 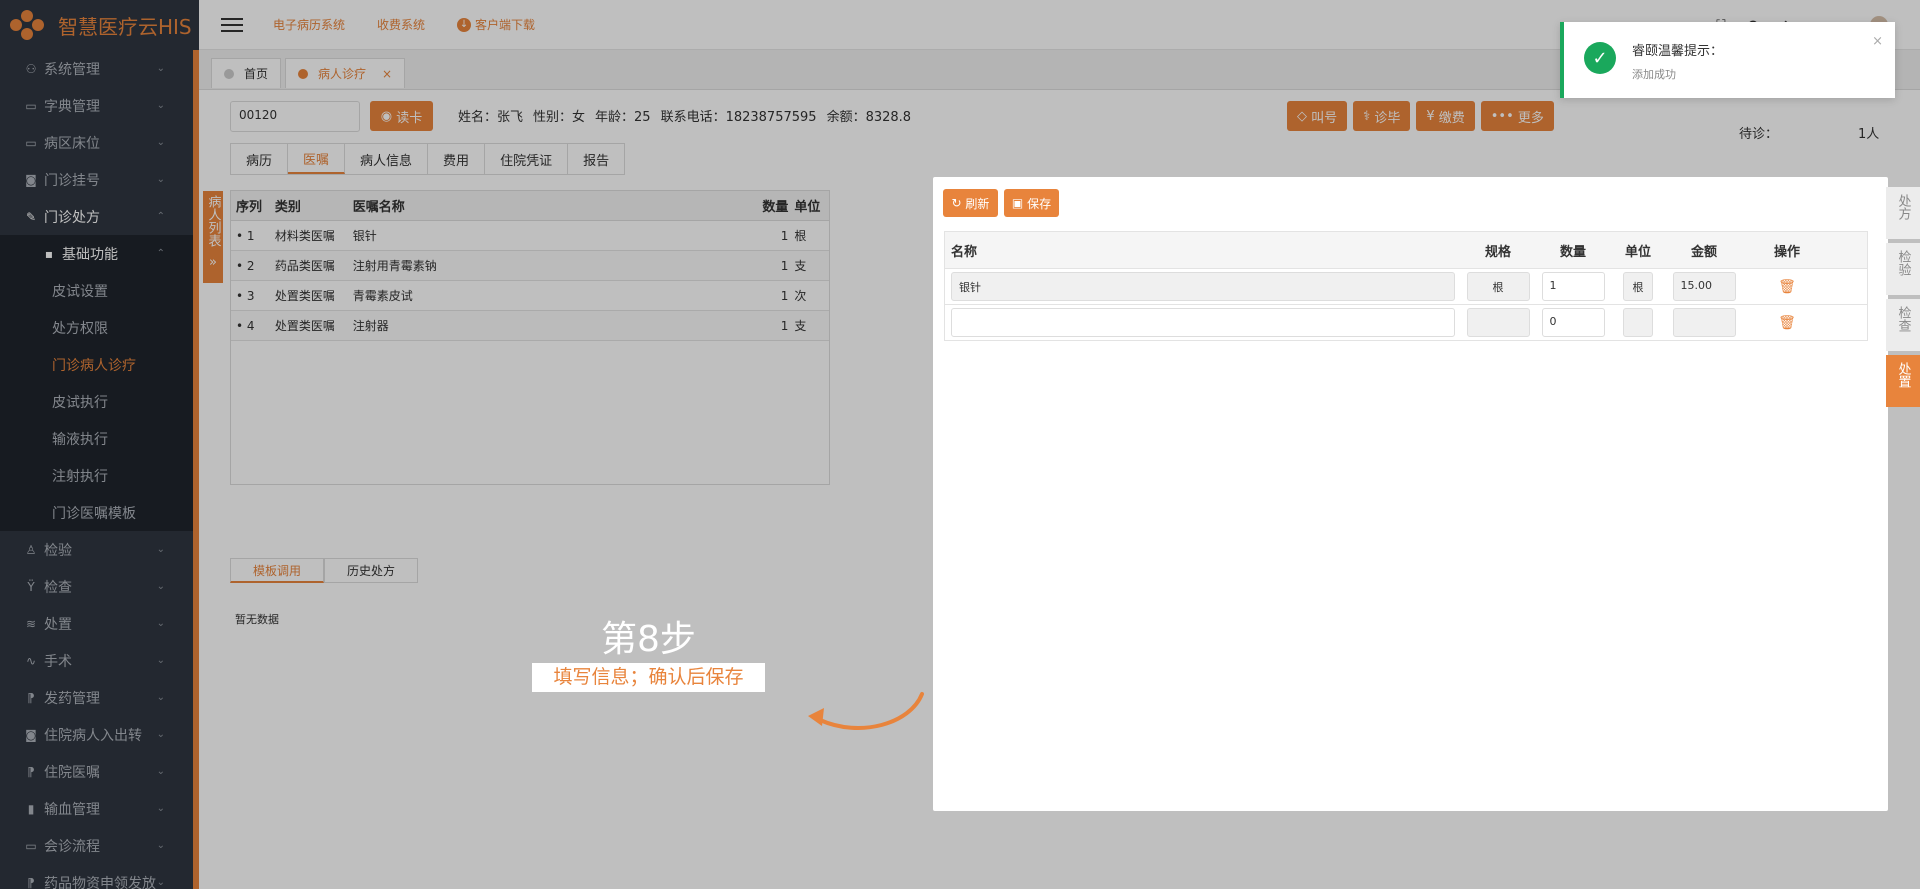 What do you see at coordinates (1406, 250) in the screenshot?
I see `table-header: 名称 规格 数量 单位 金额 操作` at bounding box center [1406, 250].